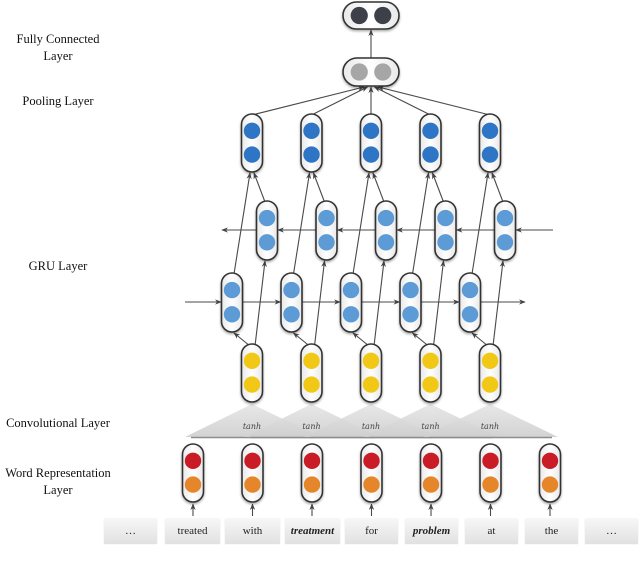 The image size is (640, 574). What do you see at coordinates (192, 530) in the screenshot?
I see `word-token: treated` at bounding box center [192, 530].